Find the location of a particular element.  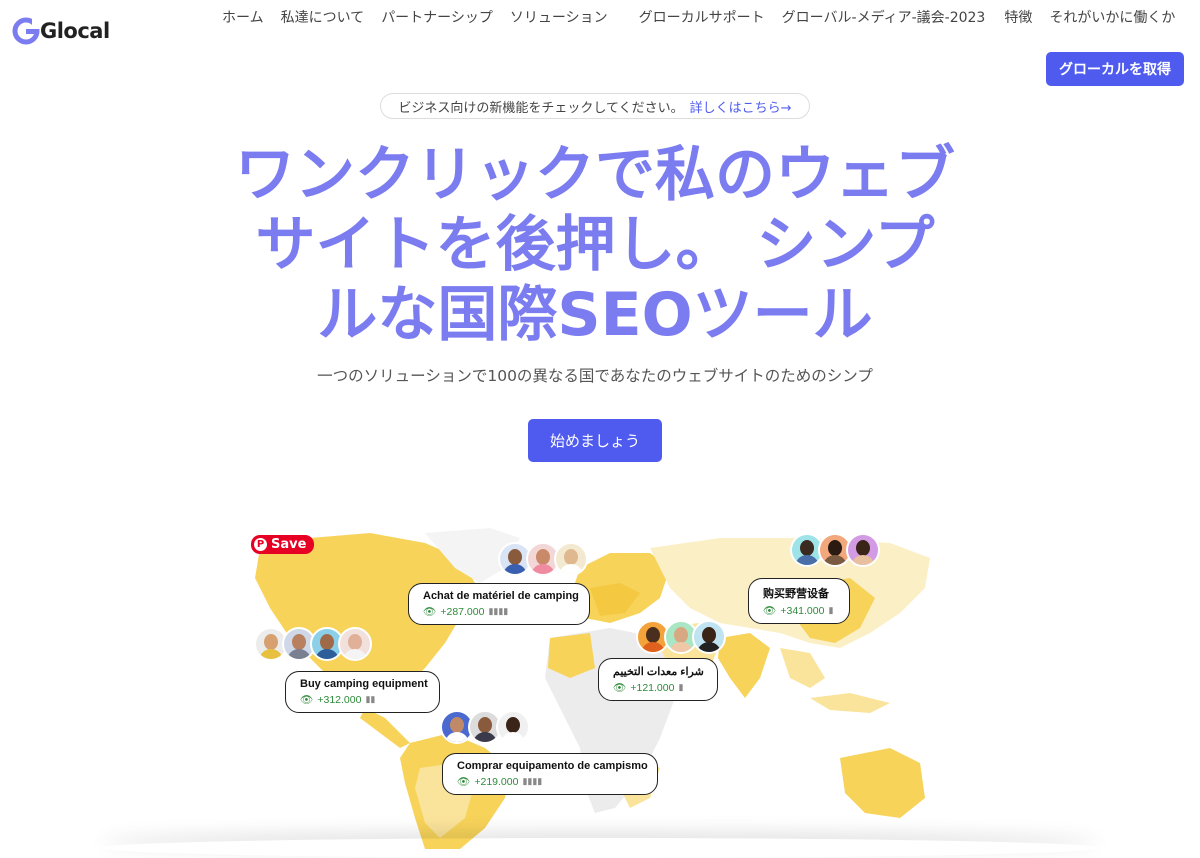

get-started-button: 始めましょう is located at coordinates (595, 440).